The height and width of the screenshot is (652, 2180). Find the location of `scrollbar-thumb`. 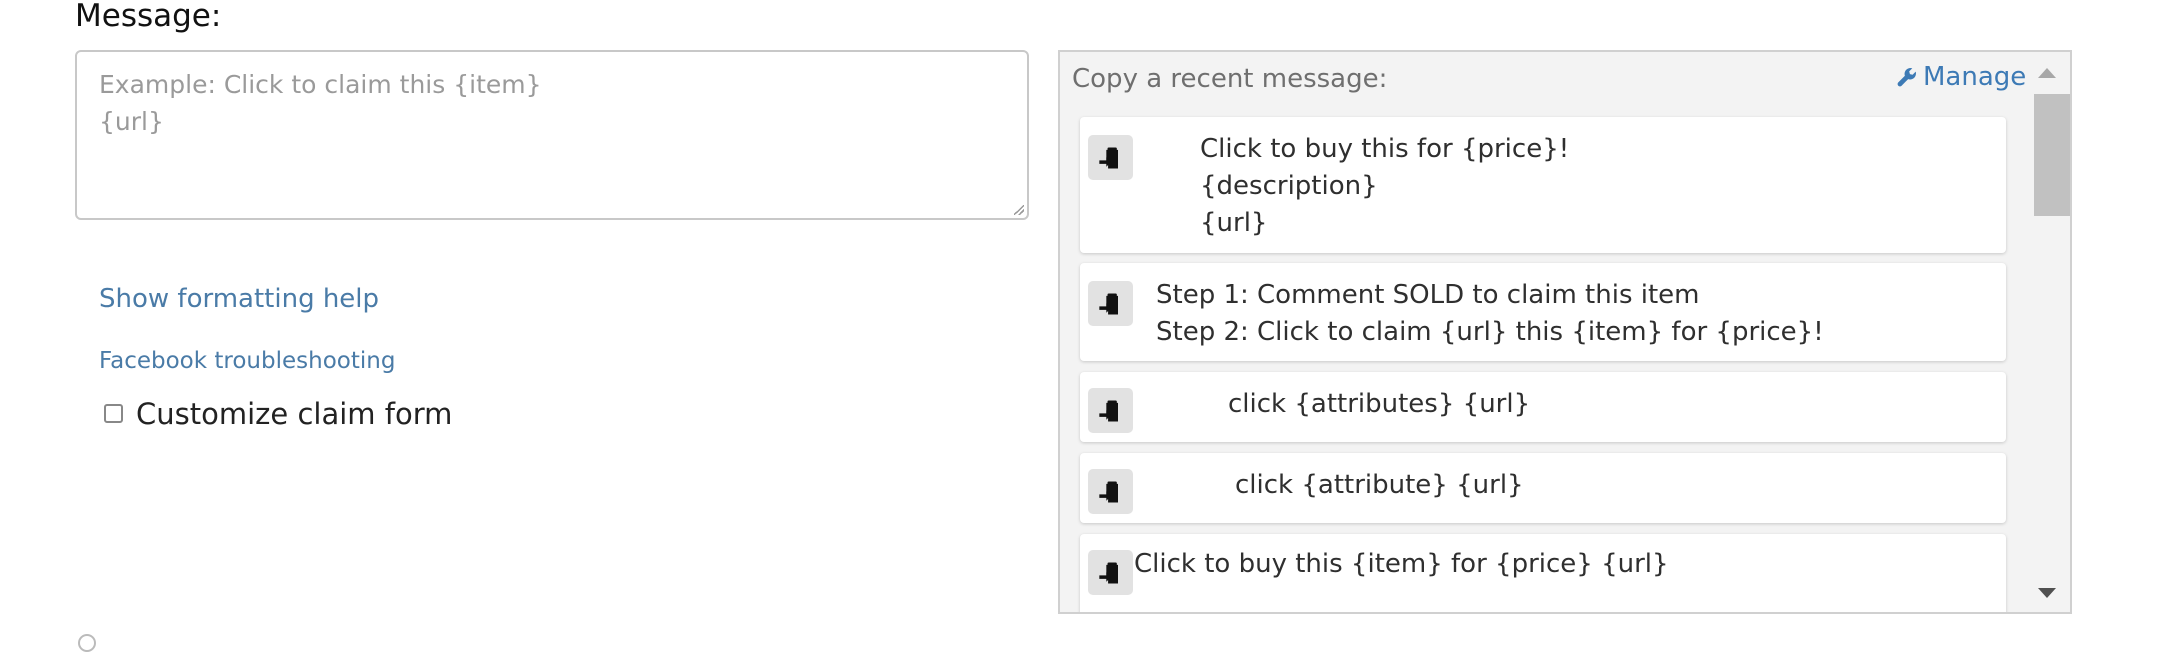

scrollbar-thumb is located at coordinates (2052, 155).